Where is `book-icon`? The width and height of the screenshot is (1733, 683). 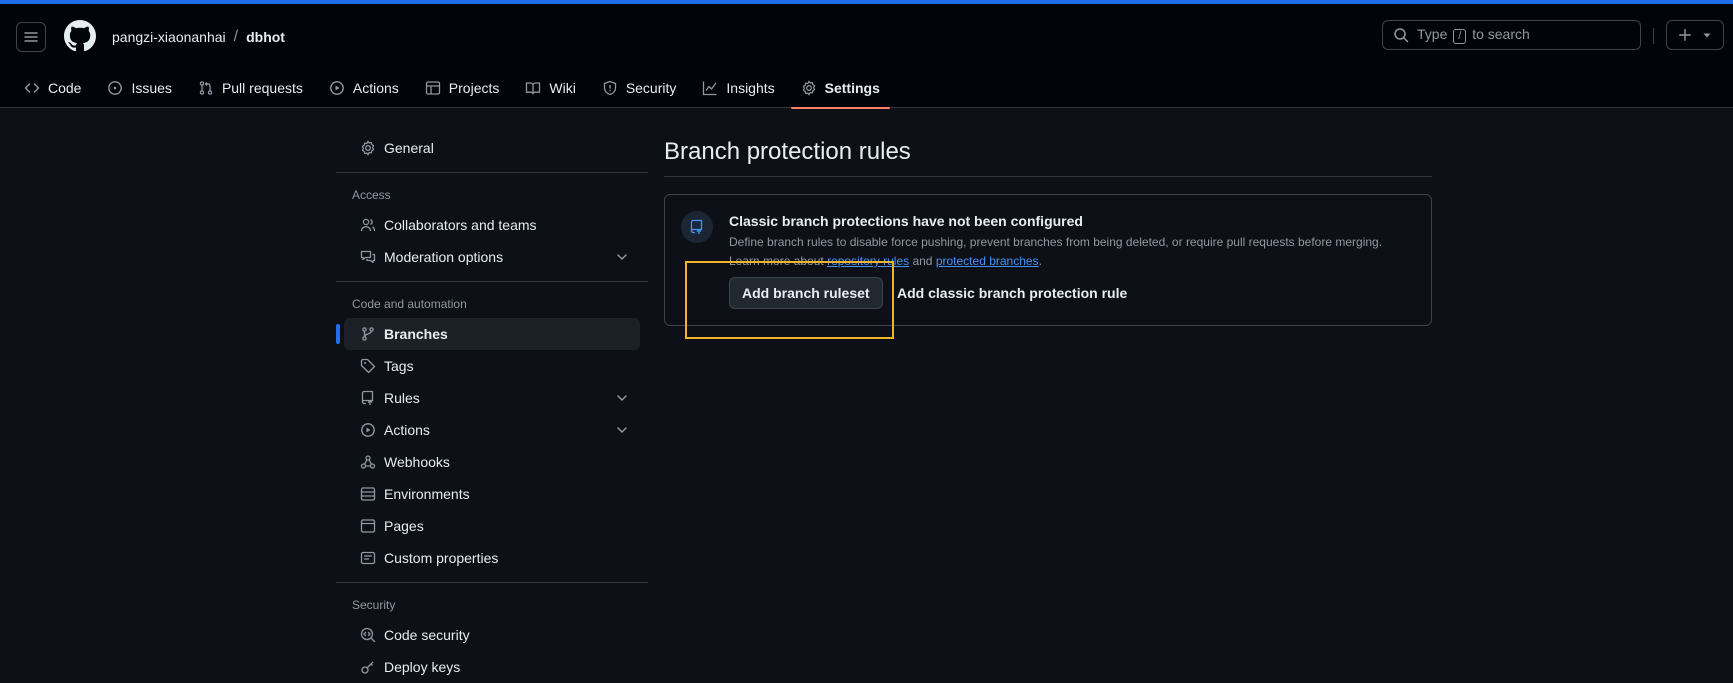
book-icon is located at coordinates (533, 88).